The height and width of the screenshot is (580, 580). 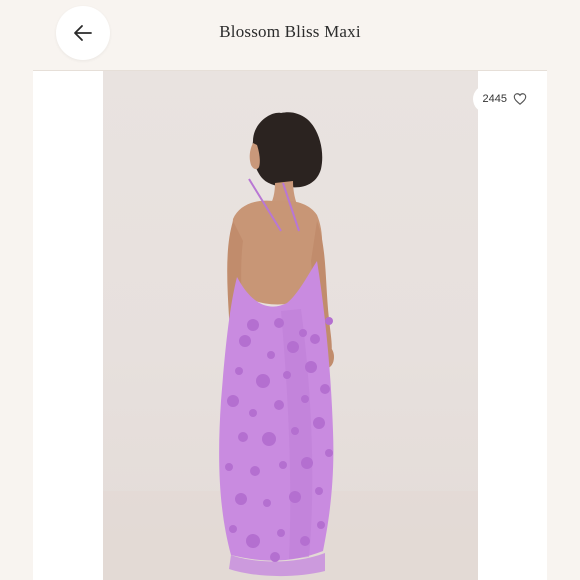 I want to click on header-bar: Blossom Bliss Maxi, so click(x=290, y=35).